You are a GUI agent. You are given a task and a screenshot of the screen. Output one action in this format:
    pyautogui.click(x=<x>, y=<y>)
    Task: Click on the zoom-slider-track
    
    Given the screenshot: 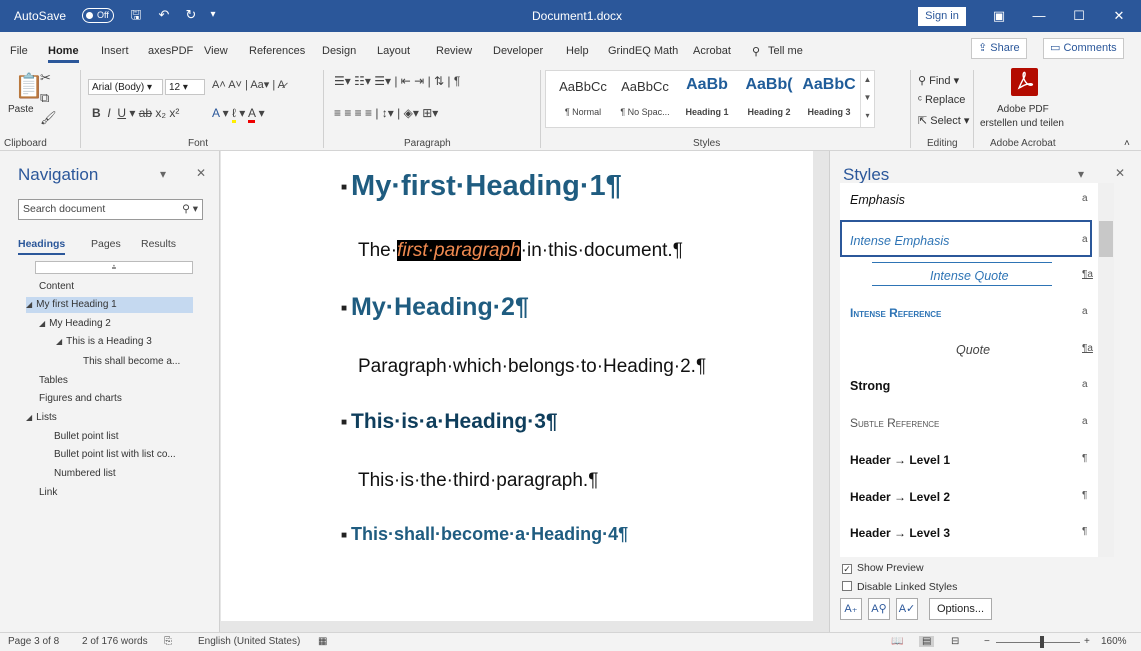 What is the action you would take?
    pyautogui.click(x=1038, y=642)
    